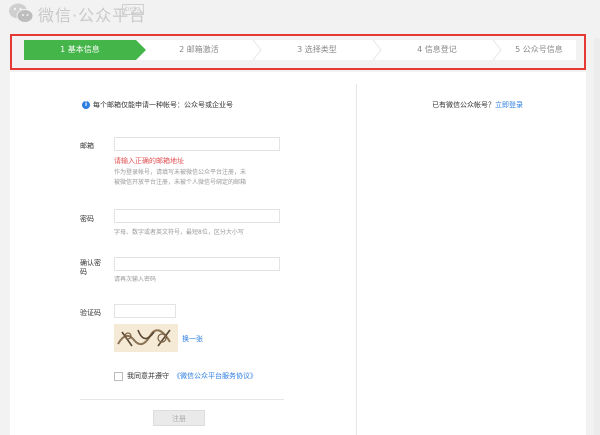 The image size is (600, 435). I want to click on notice: i 每个邮箱仅能申请一种帐号：公众号或企业号, so click(157, 105).